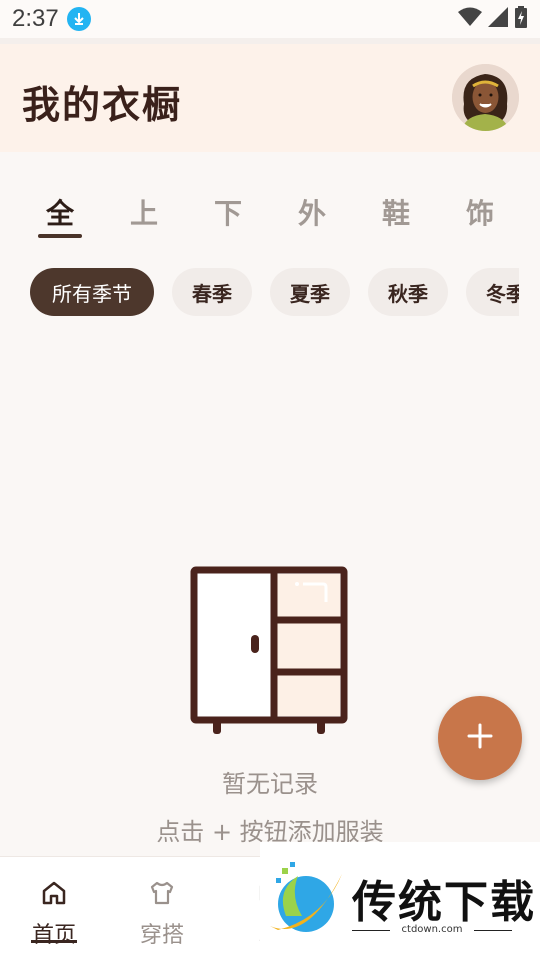 The height and width of the screenshot is (960, 540). Describe the element at coordinates (270, 217) in the screenshot. I see `category-tabs: 全 上 下 外 鞋 饰` at that location.